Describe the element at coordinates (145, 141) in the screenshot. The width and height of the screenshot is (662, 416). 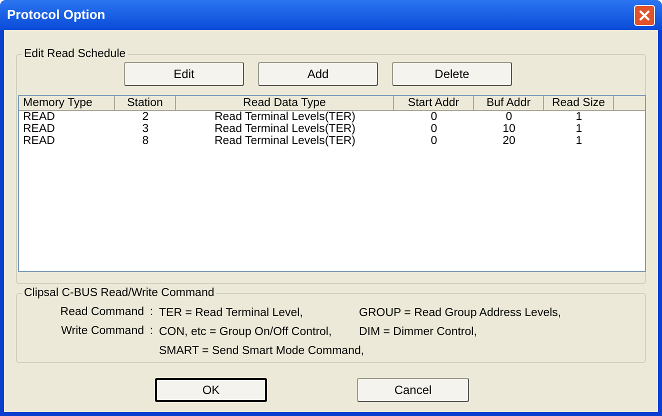
I see `table-cell-text: 8` at that location.